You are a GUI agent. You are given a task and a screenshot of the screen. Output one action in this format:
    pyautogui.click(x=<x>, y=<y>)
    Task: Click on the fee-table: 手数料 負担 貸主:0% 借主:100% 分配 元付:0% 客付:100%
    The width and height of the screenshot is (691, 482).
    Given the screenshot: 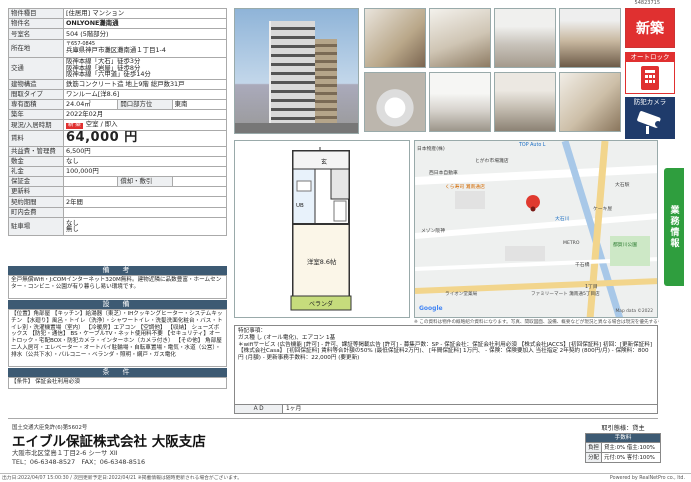 What is the action you would take?
    pyautogui.click(x=623, y=448)
    